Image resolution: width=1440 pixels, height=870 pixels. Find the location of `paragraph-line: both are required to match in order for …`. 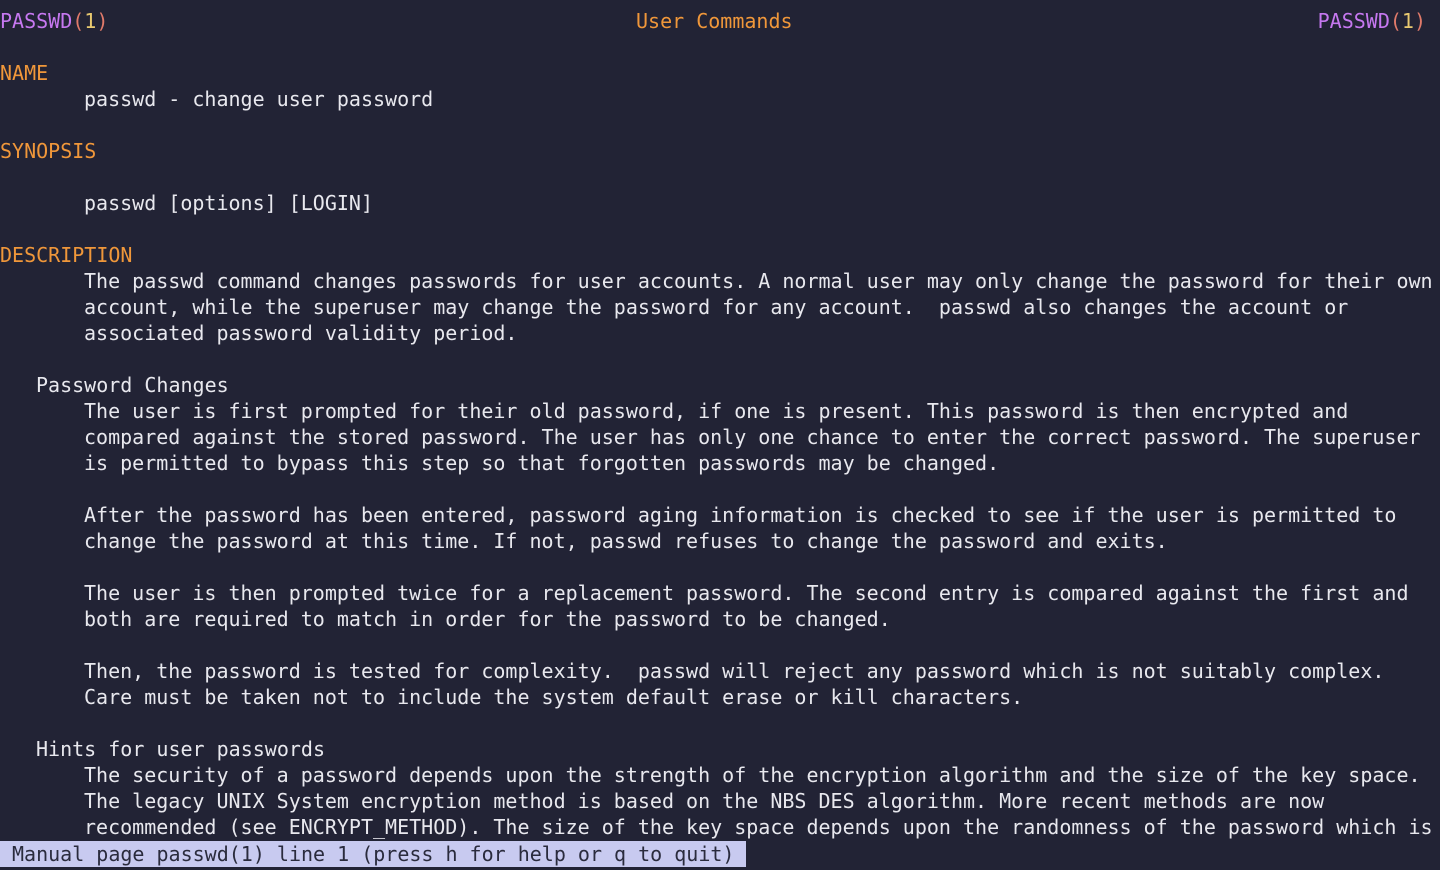

paragraph-line: both are required to match in order for … is located at coordinates (487, 619).